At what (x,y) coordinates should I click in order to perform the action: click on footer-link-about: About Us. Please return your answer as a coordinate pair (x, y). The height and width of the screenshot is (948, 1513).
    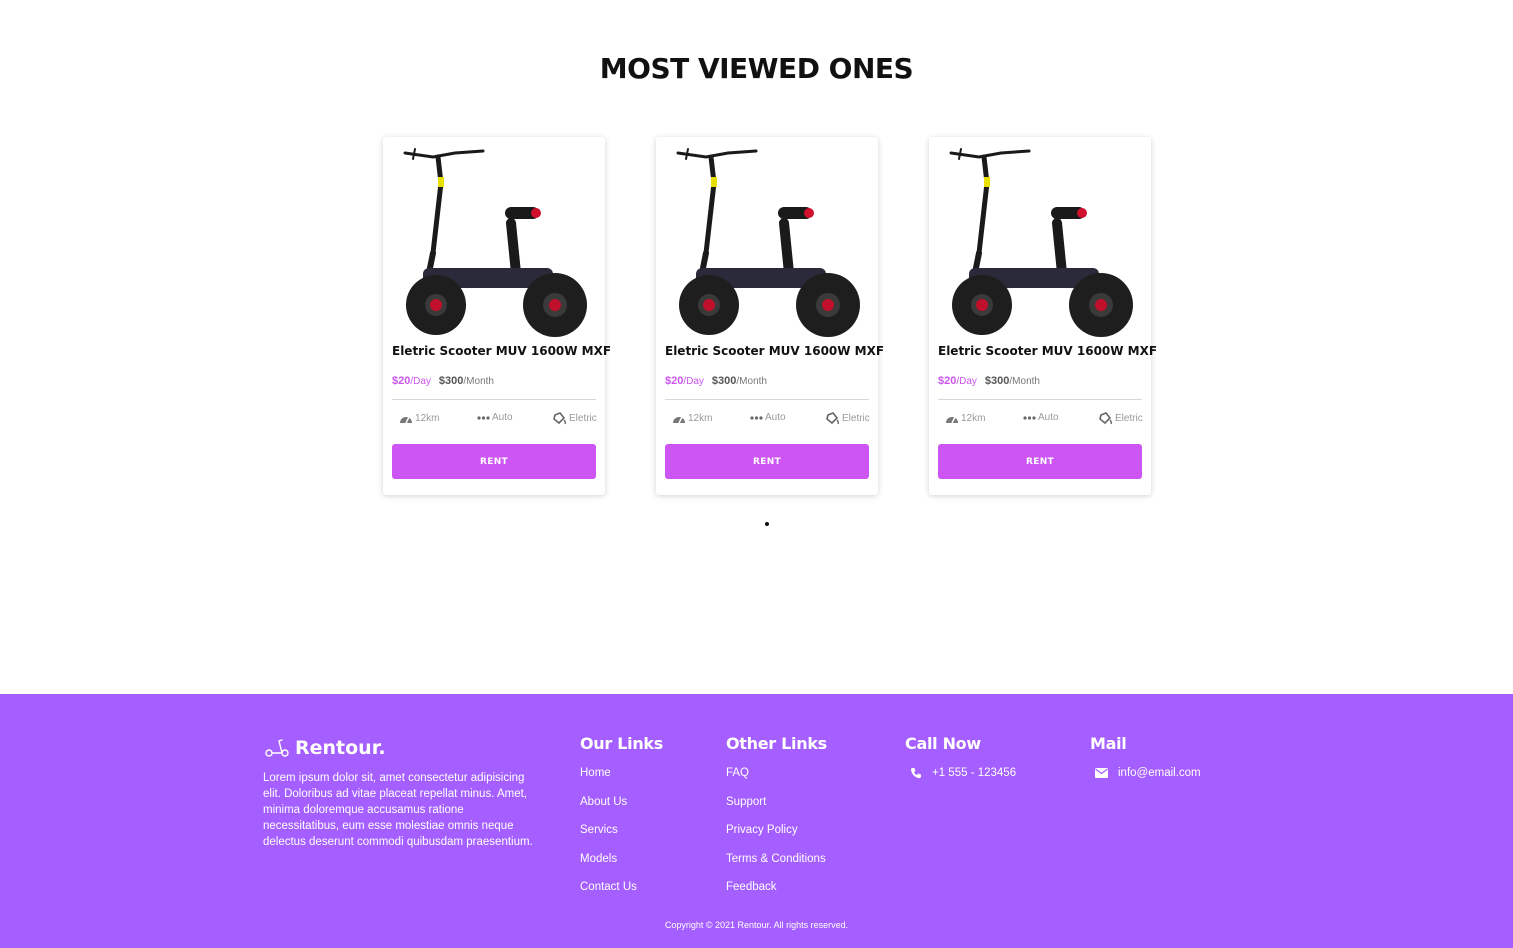
    Looking at the image, I should click on (621, 810).